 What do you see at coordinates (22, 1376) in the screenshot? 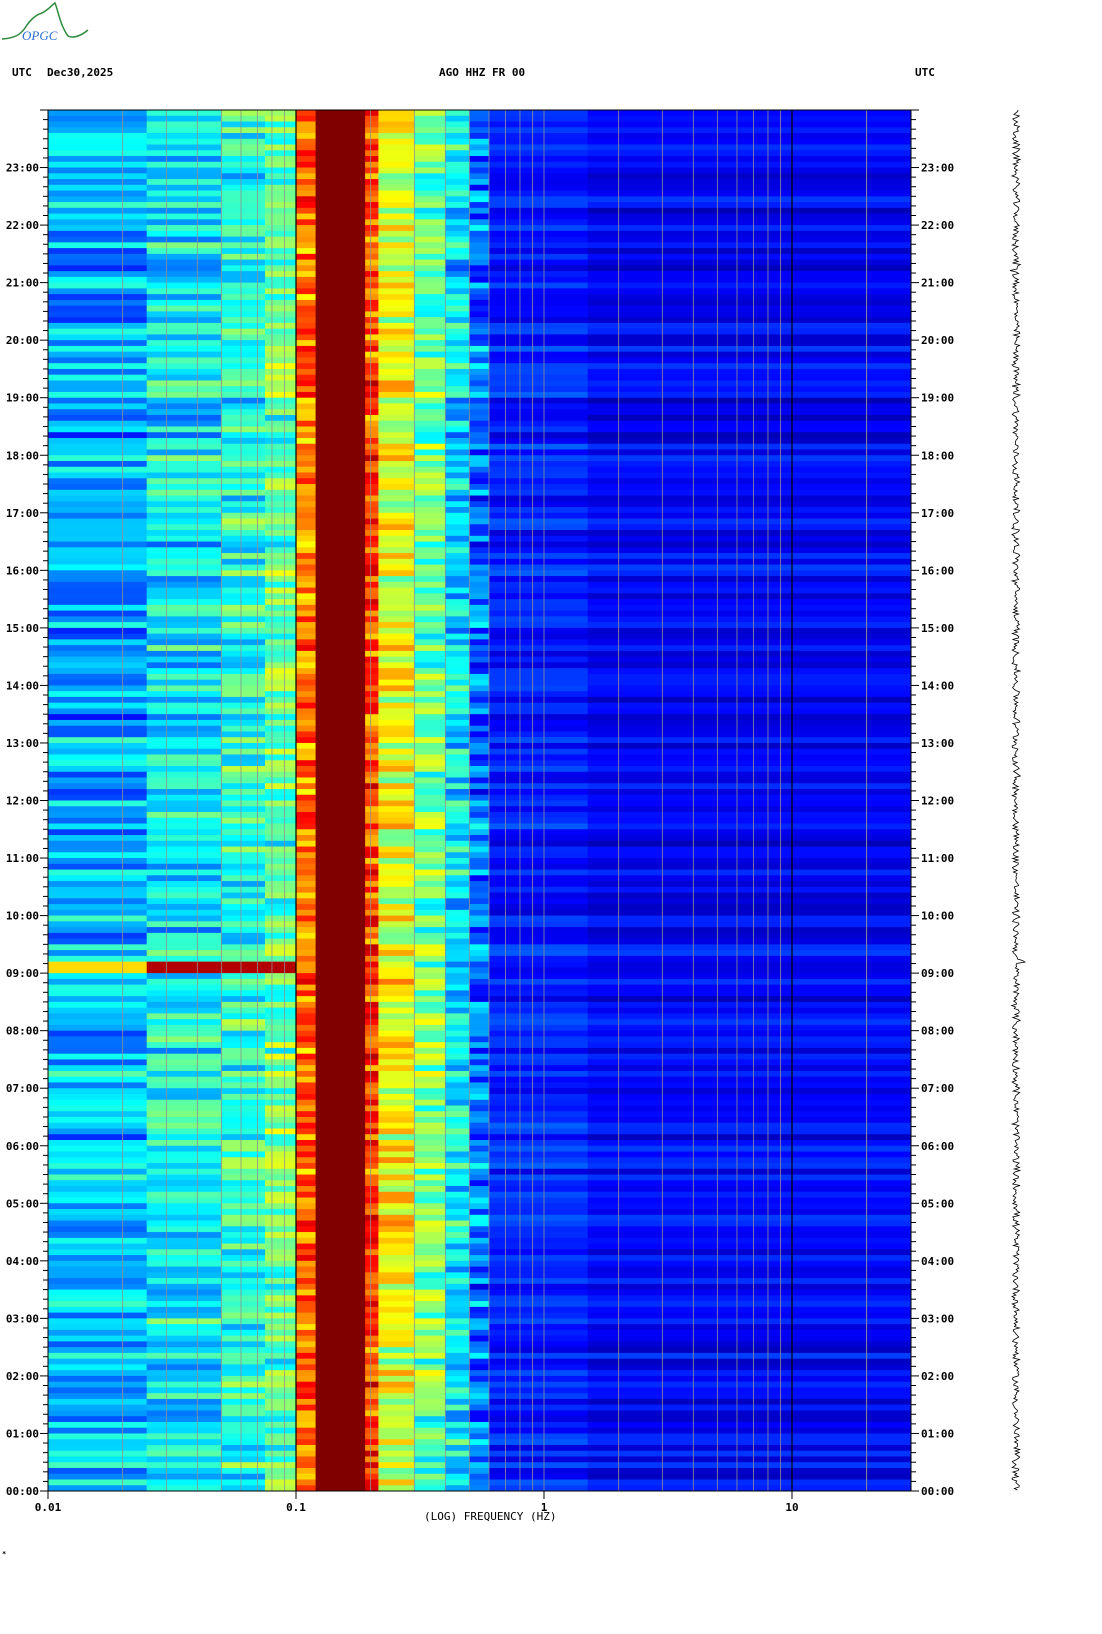
I see `y-tick-label-left: 02:00` at bounding box center [22, 1376].